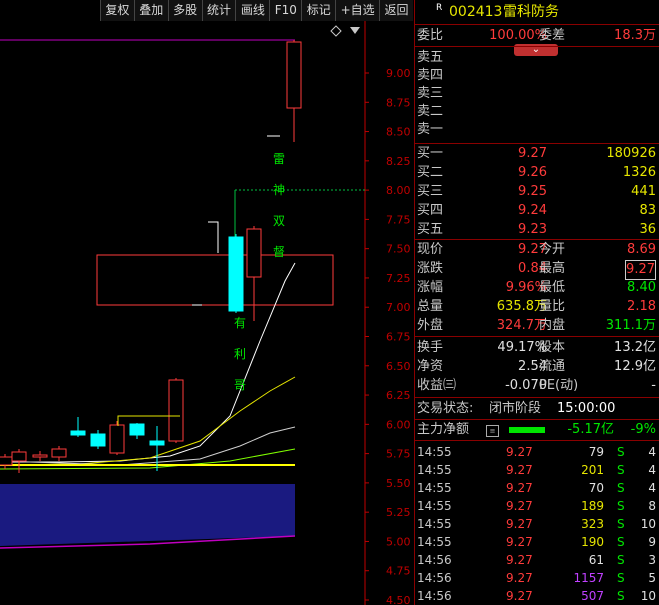  What do you see at coordinates (647, 210) in the screenshot?
I see `order-volume: 83` at bounding box center [647, 210].